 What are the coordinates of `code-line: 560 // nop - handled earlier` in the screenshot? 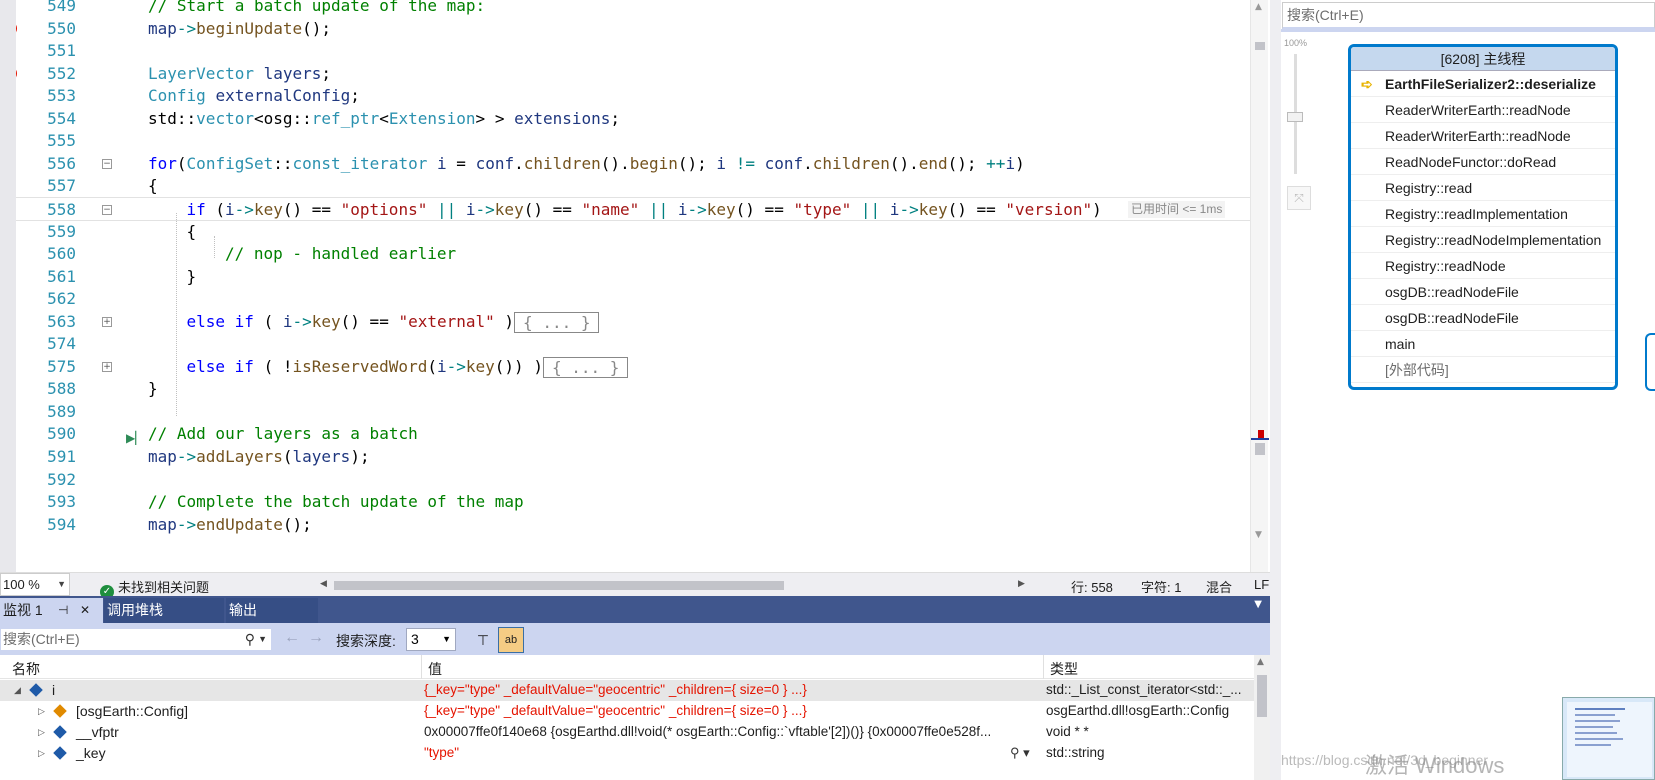 It's located at (633, 254).